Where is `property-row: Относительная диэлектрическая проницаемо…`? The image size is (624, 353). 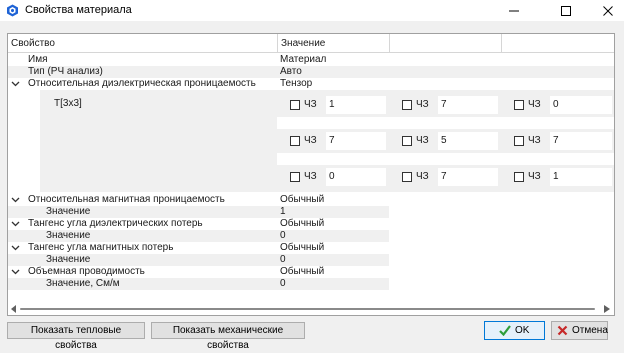
property-row: Относительная диэлектрическая проницаемо… is located at coordinates (311, 84).